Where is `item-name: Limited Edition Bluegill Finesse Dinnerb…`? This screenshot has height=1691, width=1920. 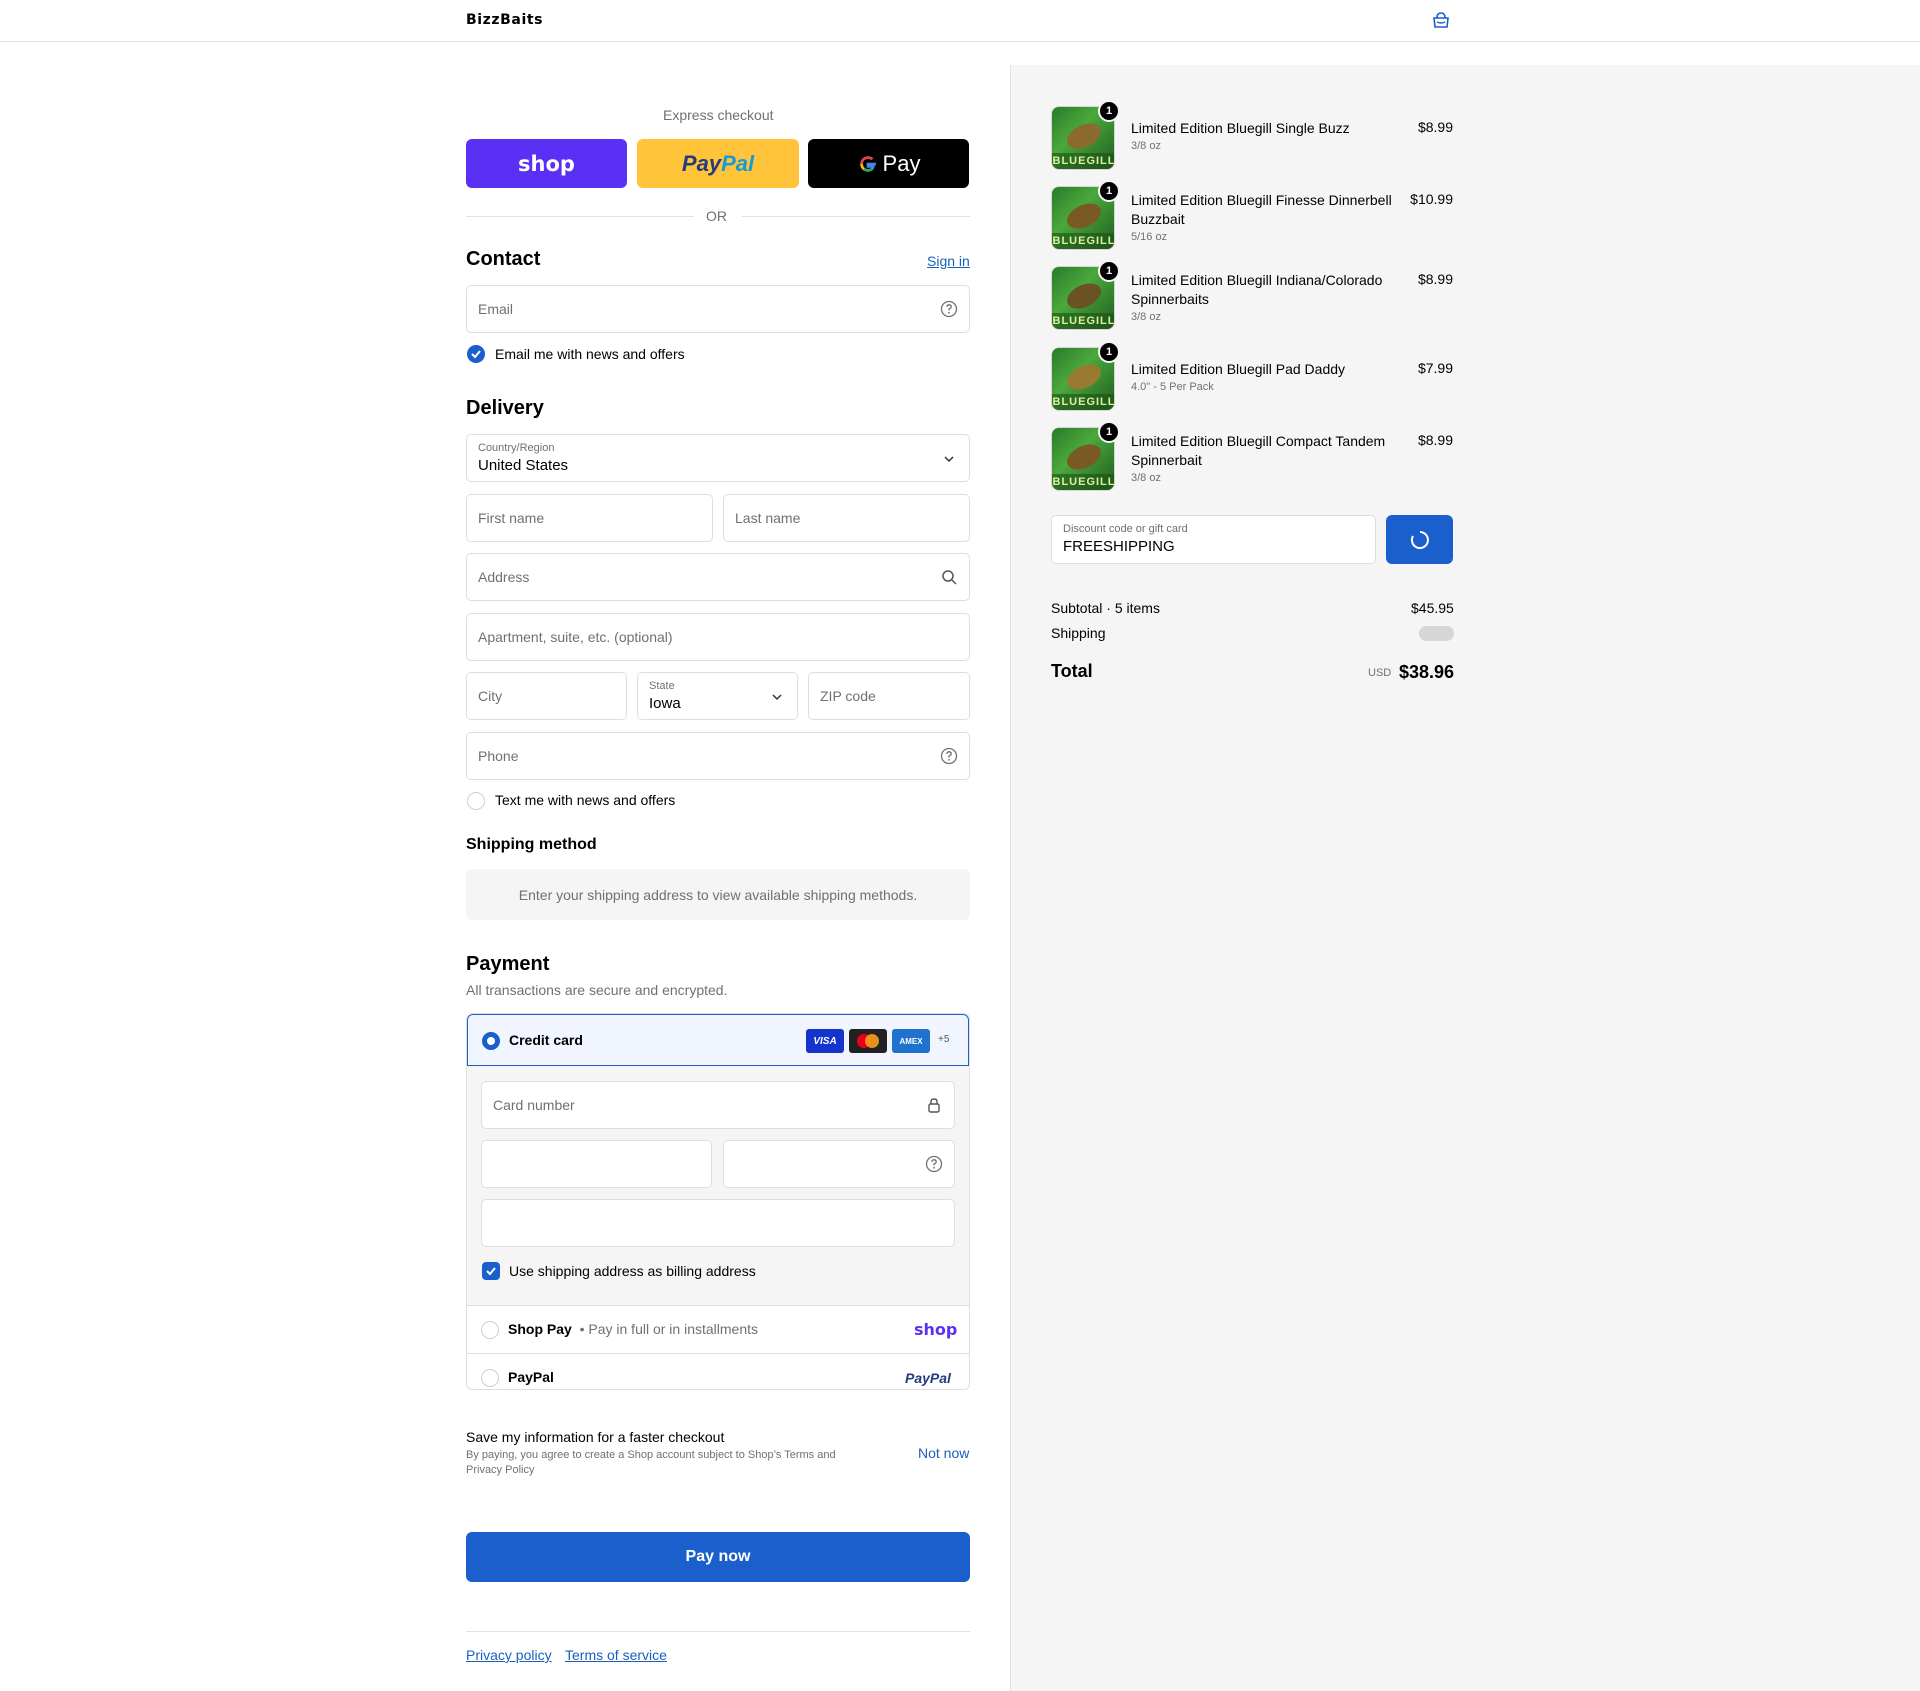 item-name: Limited Edition Bluegill Finesse Dinnerb… is located at coordinates (1261, 209).